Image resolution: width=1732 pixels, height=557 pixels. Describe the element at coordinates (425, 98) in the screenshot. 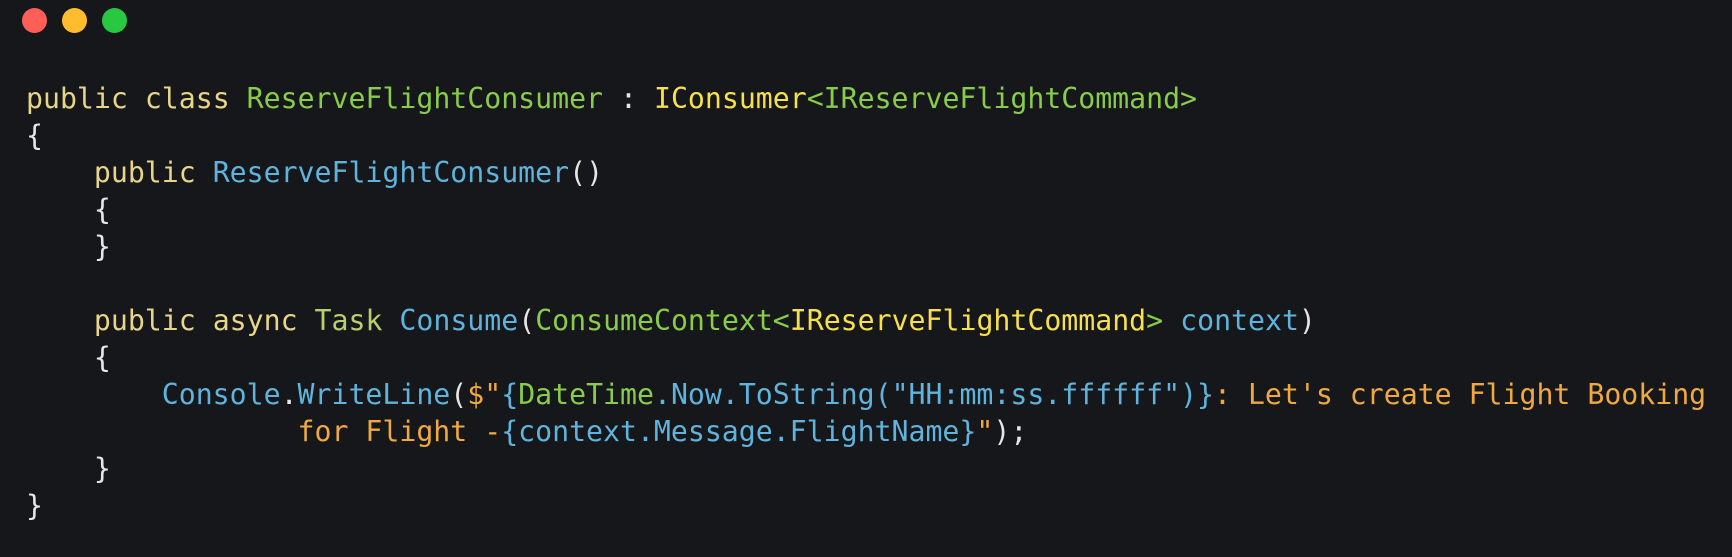

I see `token-class-name: ReserveFlightConsumer` at that location.